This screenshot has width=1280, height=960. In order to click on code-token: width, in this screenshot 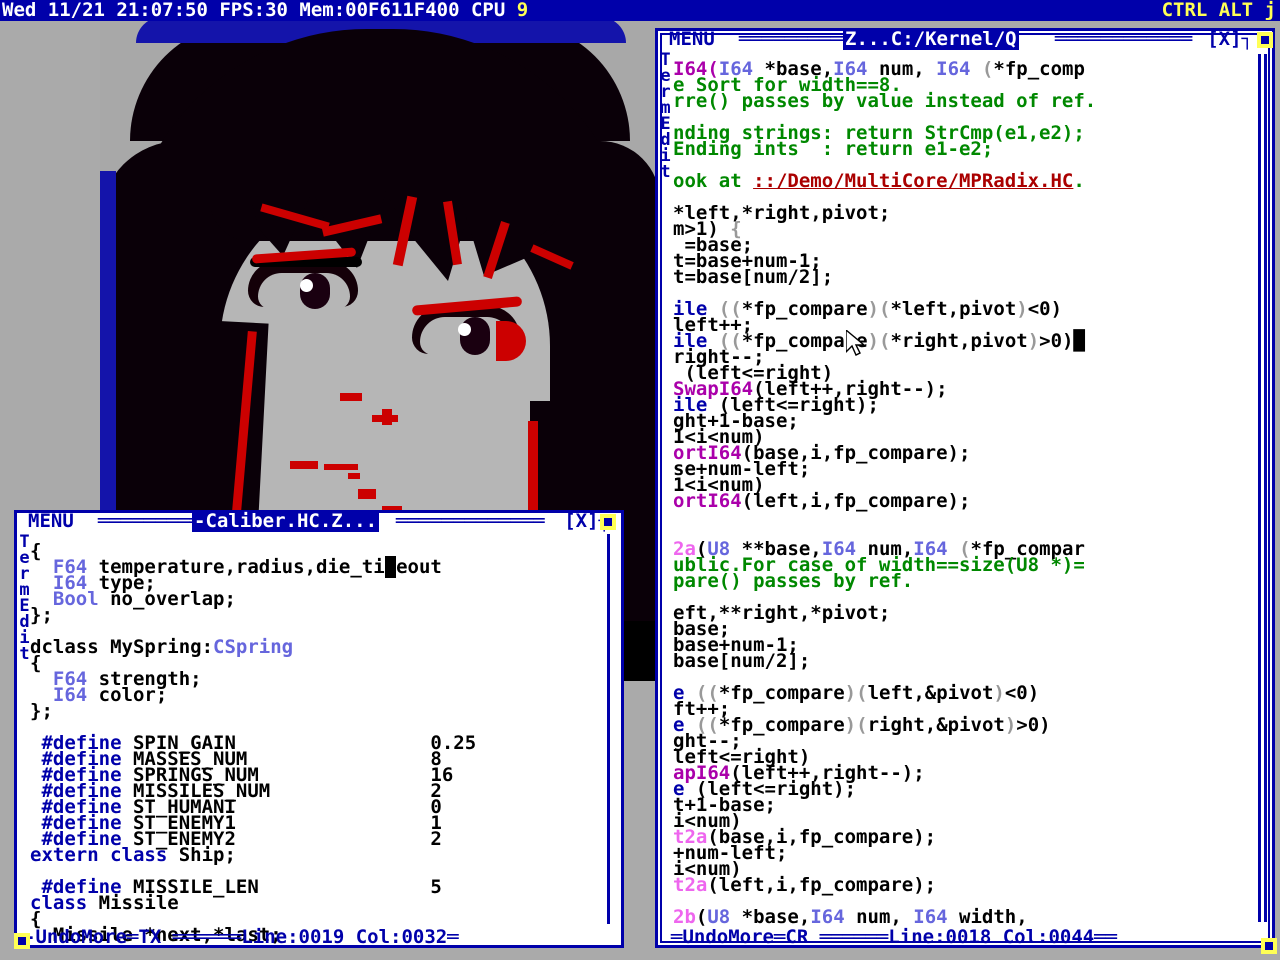, I will do `click(987, 917)`.